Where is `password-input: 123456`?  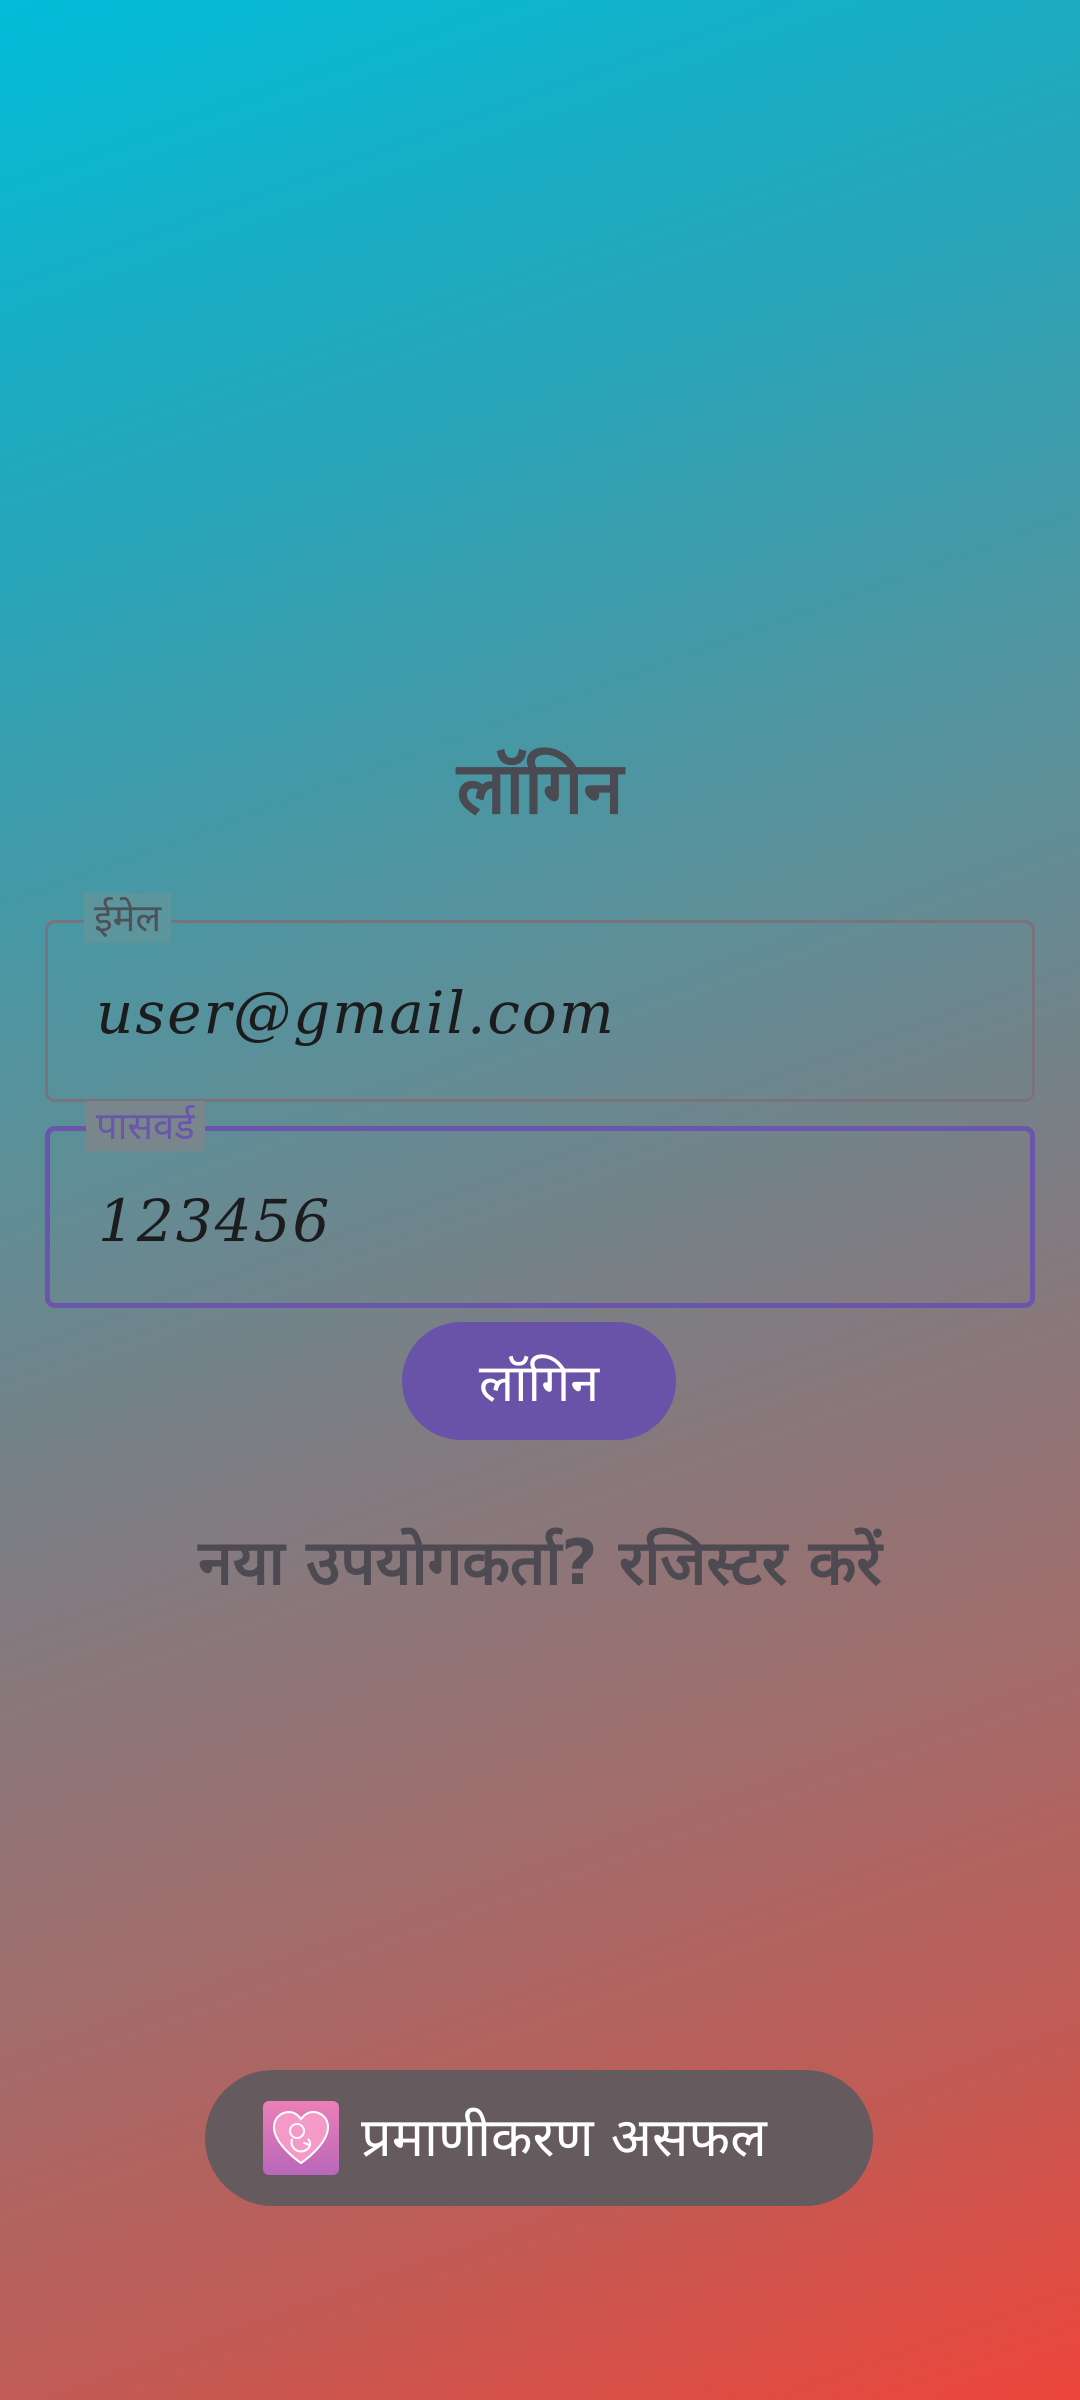
password-input: 123456 is located at coordinates (214, 1221).